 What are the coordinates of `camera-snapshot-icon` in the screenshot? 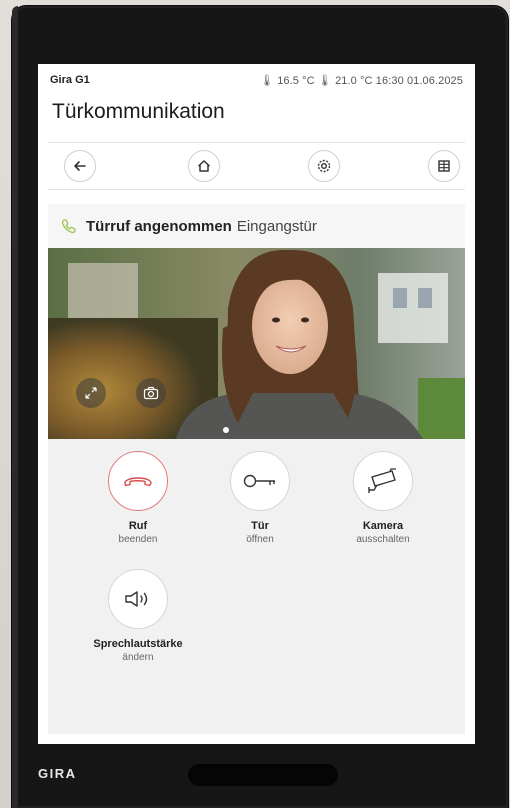 It's located at (151, 393).